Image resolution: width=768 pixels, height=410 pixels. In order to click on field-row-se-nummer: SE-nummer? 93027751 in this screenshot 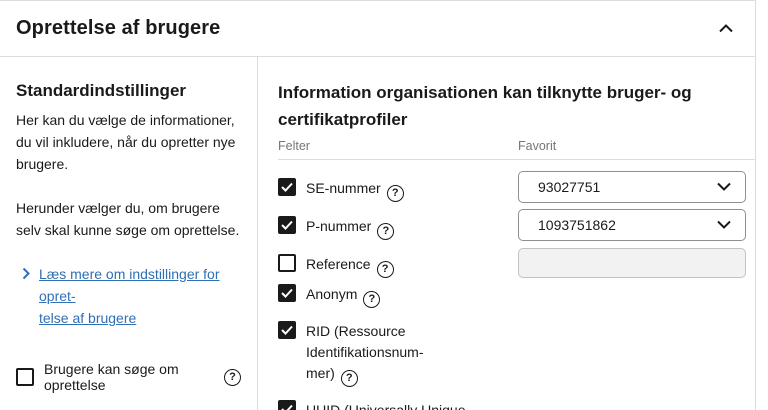, I will do `click(516, 187)`.